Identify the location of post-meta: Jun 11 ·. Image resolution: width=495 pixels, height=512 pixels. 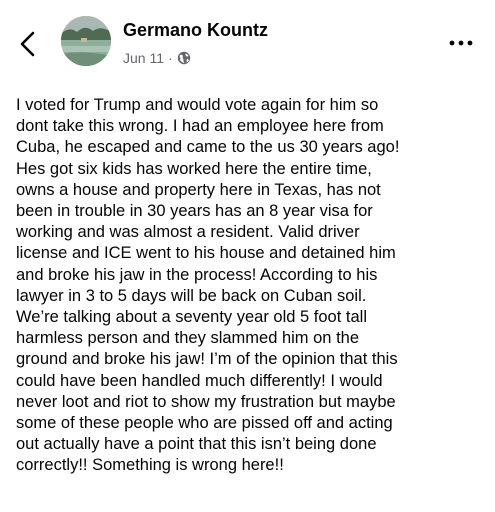
(157, 58).